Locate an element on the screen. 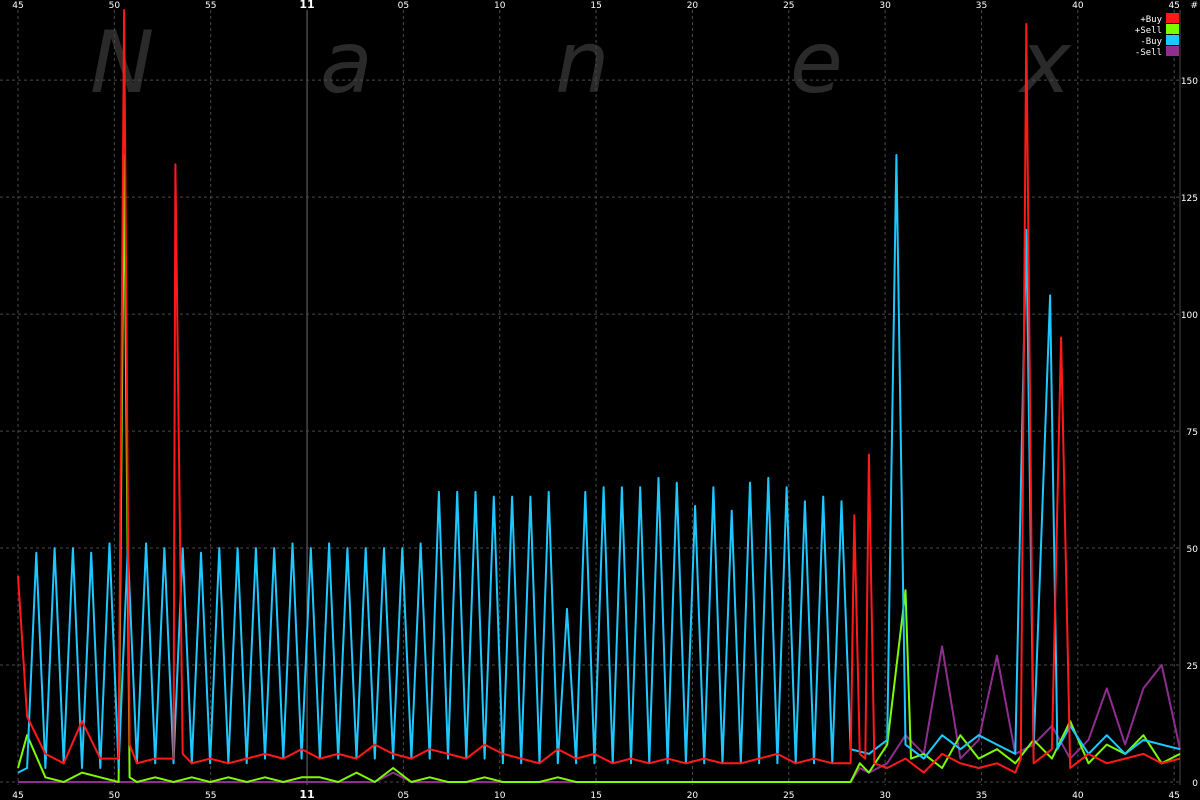 This screenshot has height=800, width=1200. x-tick-label-bottom: 20 is located at coordinates (693, 795).